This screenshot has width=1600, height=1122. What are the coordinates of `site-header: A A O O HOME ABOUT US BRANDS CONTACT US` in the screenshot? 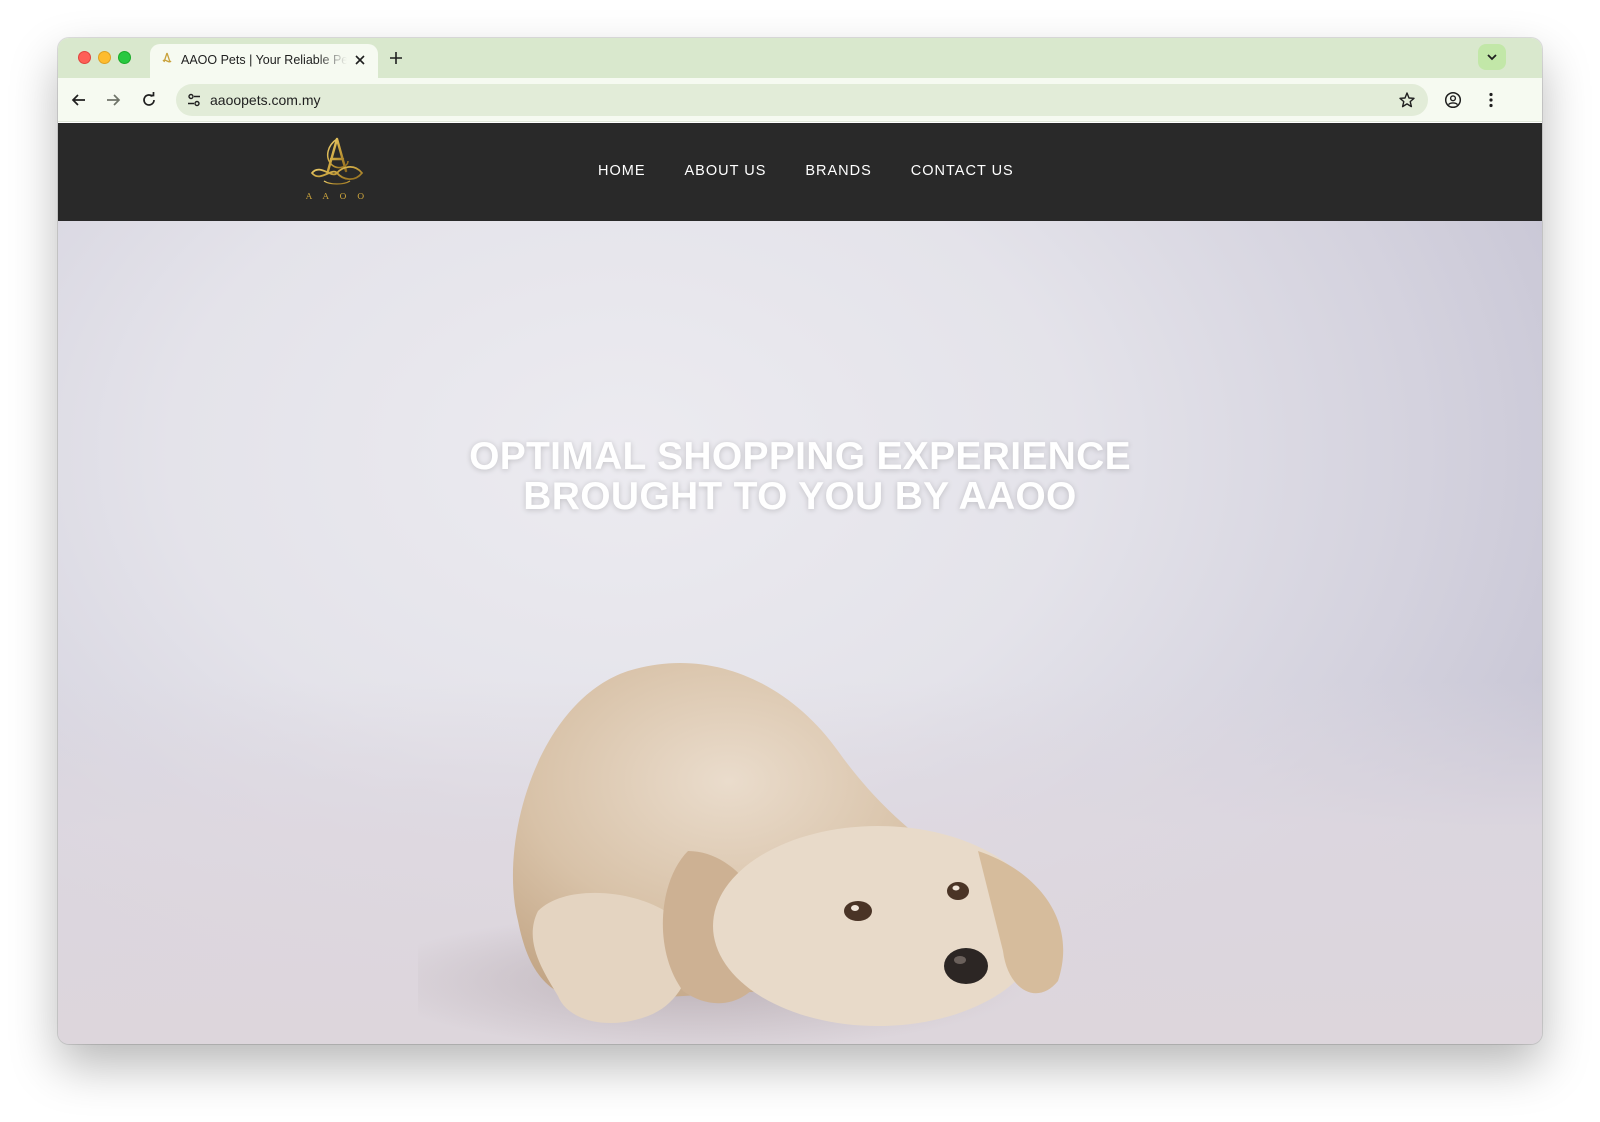 It's located at (800, 172).